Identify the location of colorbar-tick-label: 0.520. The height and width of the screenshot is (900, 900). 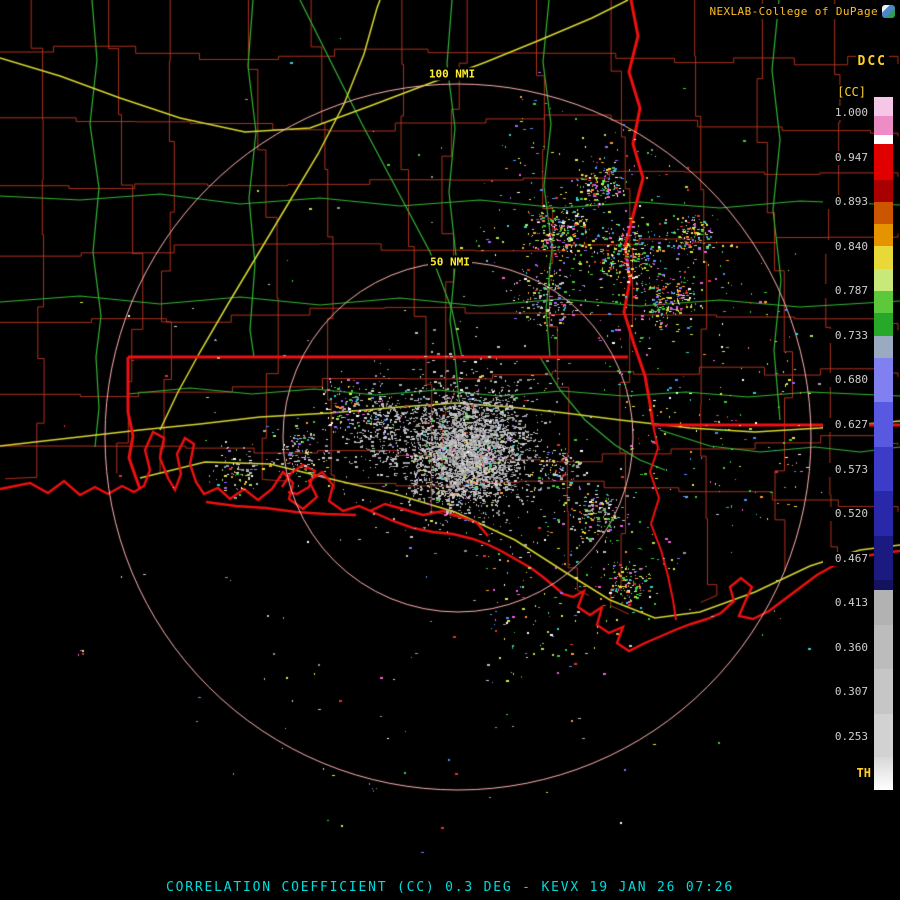
(846, 514).